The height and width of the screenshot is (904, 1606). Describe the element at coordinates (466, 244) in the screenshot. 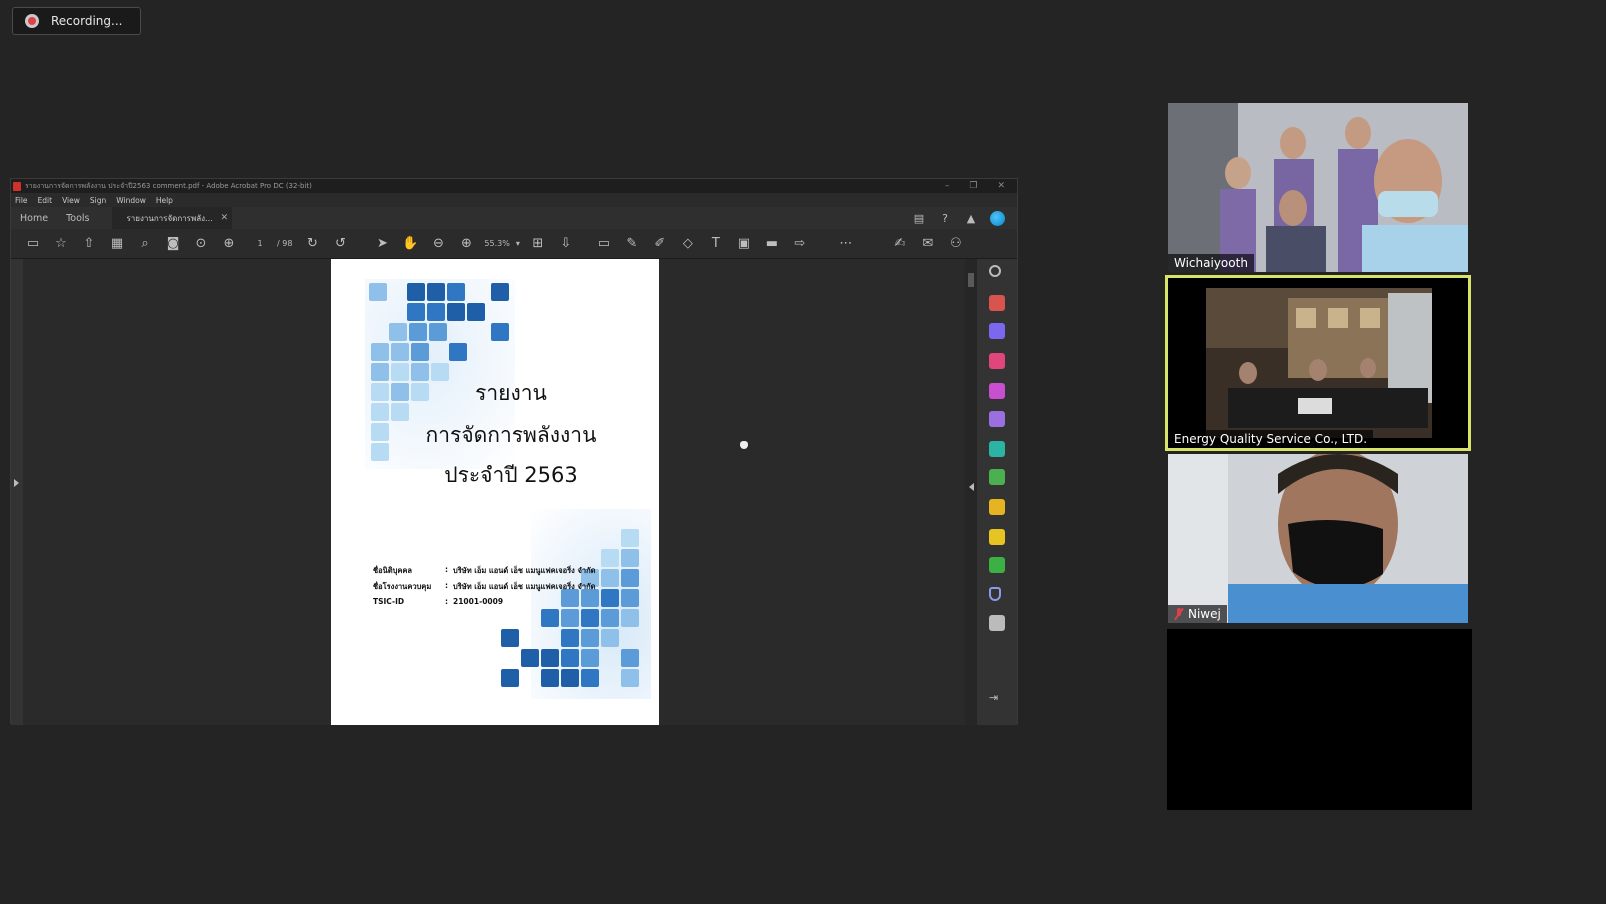

I see `zoom-in-icon: ⊕` at that location.